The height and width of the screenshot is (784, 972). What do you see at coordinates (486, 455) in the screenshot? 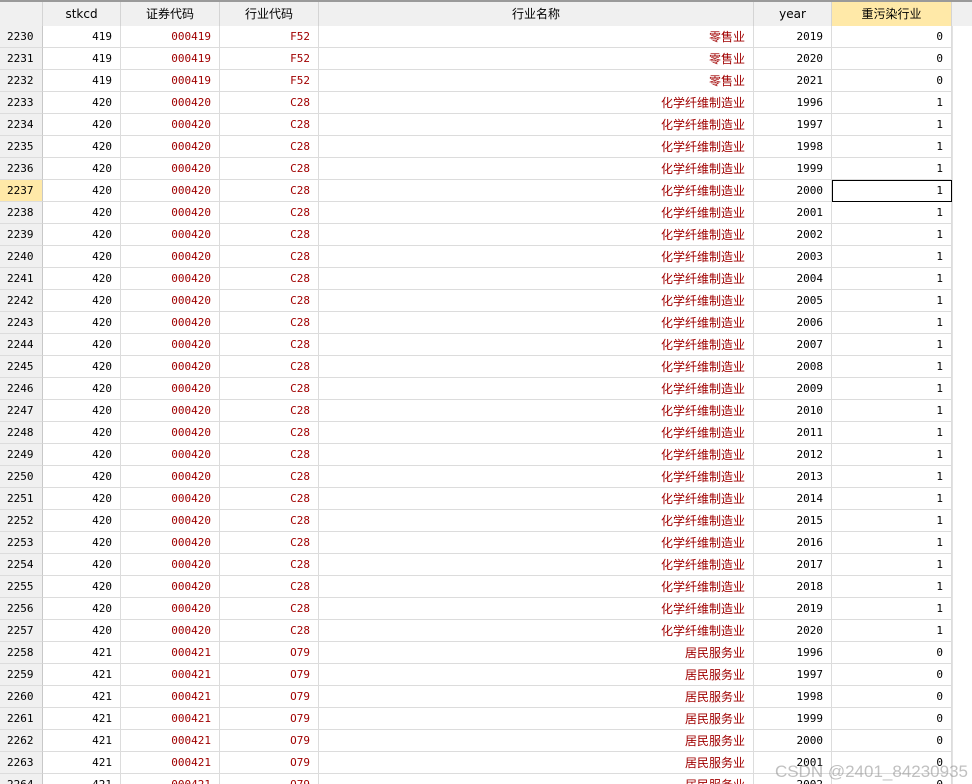
I see `table-row: 2249 420 000420 C28 化学纤维制造业 2012 1` at bounding box center [486, 455].